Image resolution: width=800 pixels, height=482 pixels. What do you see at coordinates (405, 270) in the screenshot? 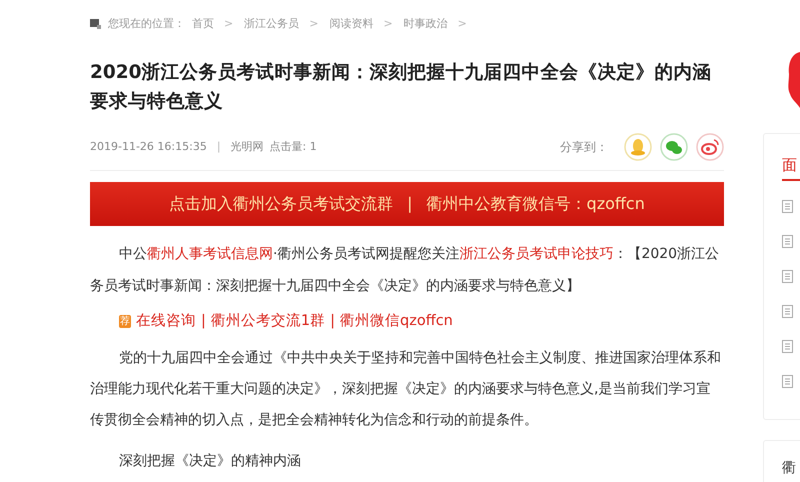
I see `paragraph: 中公衢州人事考试信息网·衢州公务员考试网提醒您关注浙江公务员考试申论技巧：【2020浙江公务员考试时事新闻：深刻把握十九届四中全会《决定》的内涵要求与特色意义】` at bounding box center [405, 270].